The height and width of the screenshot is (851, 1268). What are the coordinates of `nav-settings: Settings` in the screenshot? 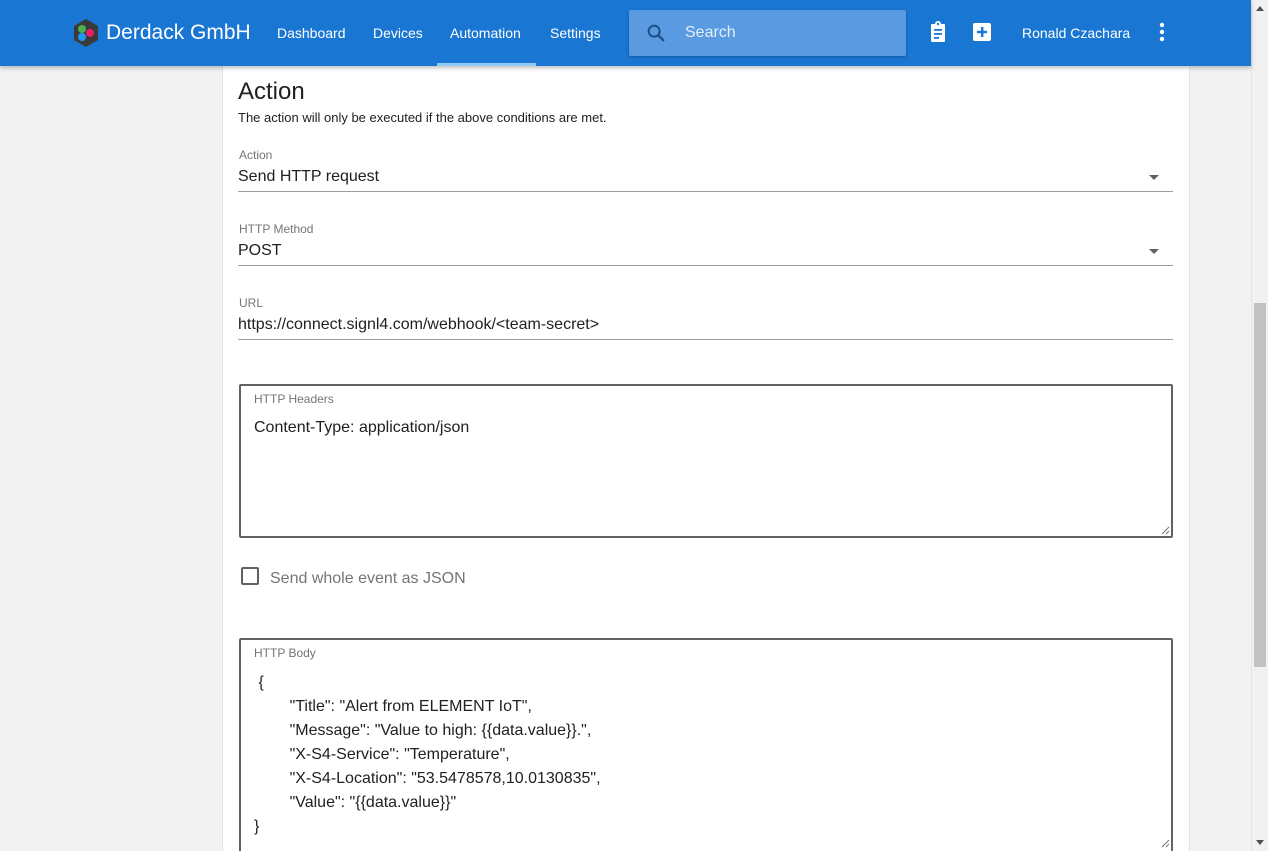 It's located at (575, 33).